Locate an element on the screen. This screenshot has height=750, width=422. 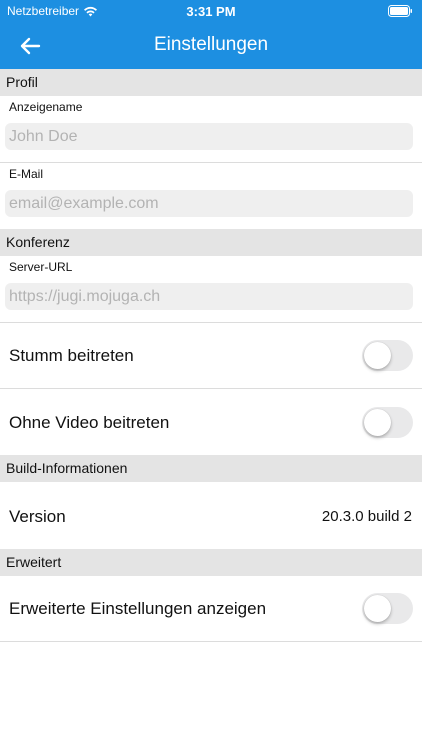
email-label: E-Mail is located at coordinates (26, 174).